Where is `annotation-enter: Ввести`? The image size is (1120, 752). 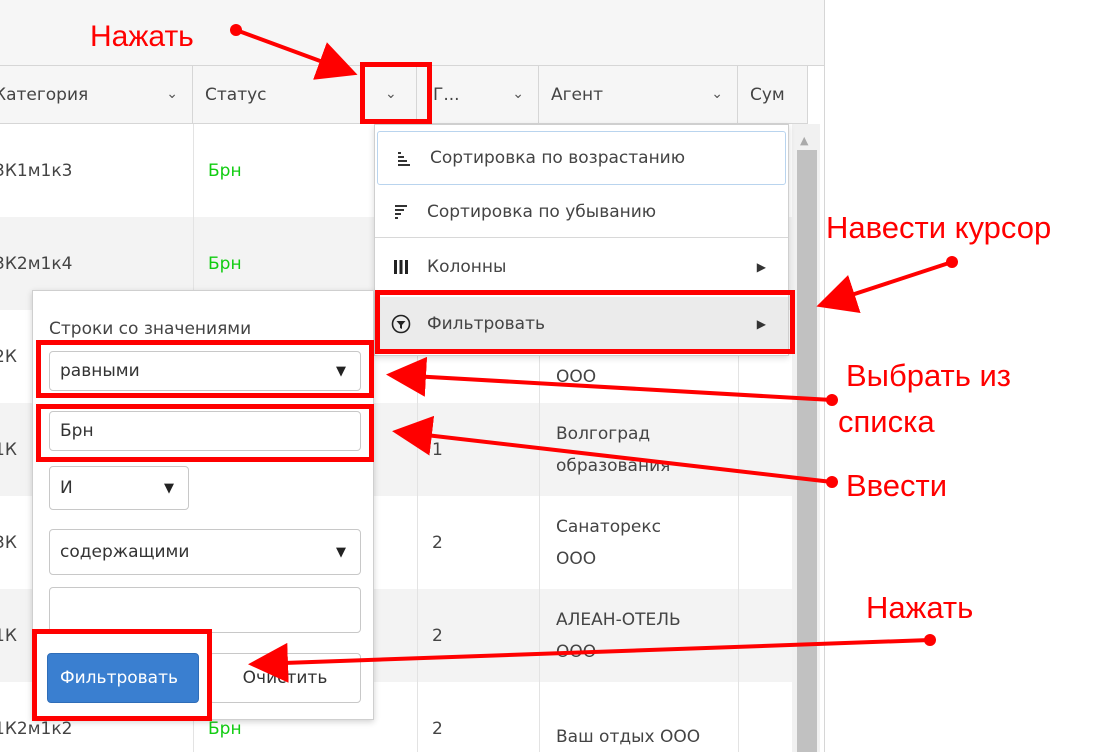
annotation-enter: Ввести is located at coordinates (897, 485).